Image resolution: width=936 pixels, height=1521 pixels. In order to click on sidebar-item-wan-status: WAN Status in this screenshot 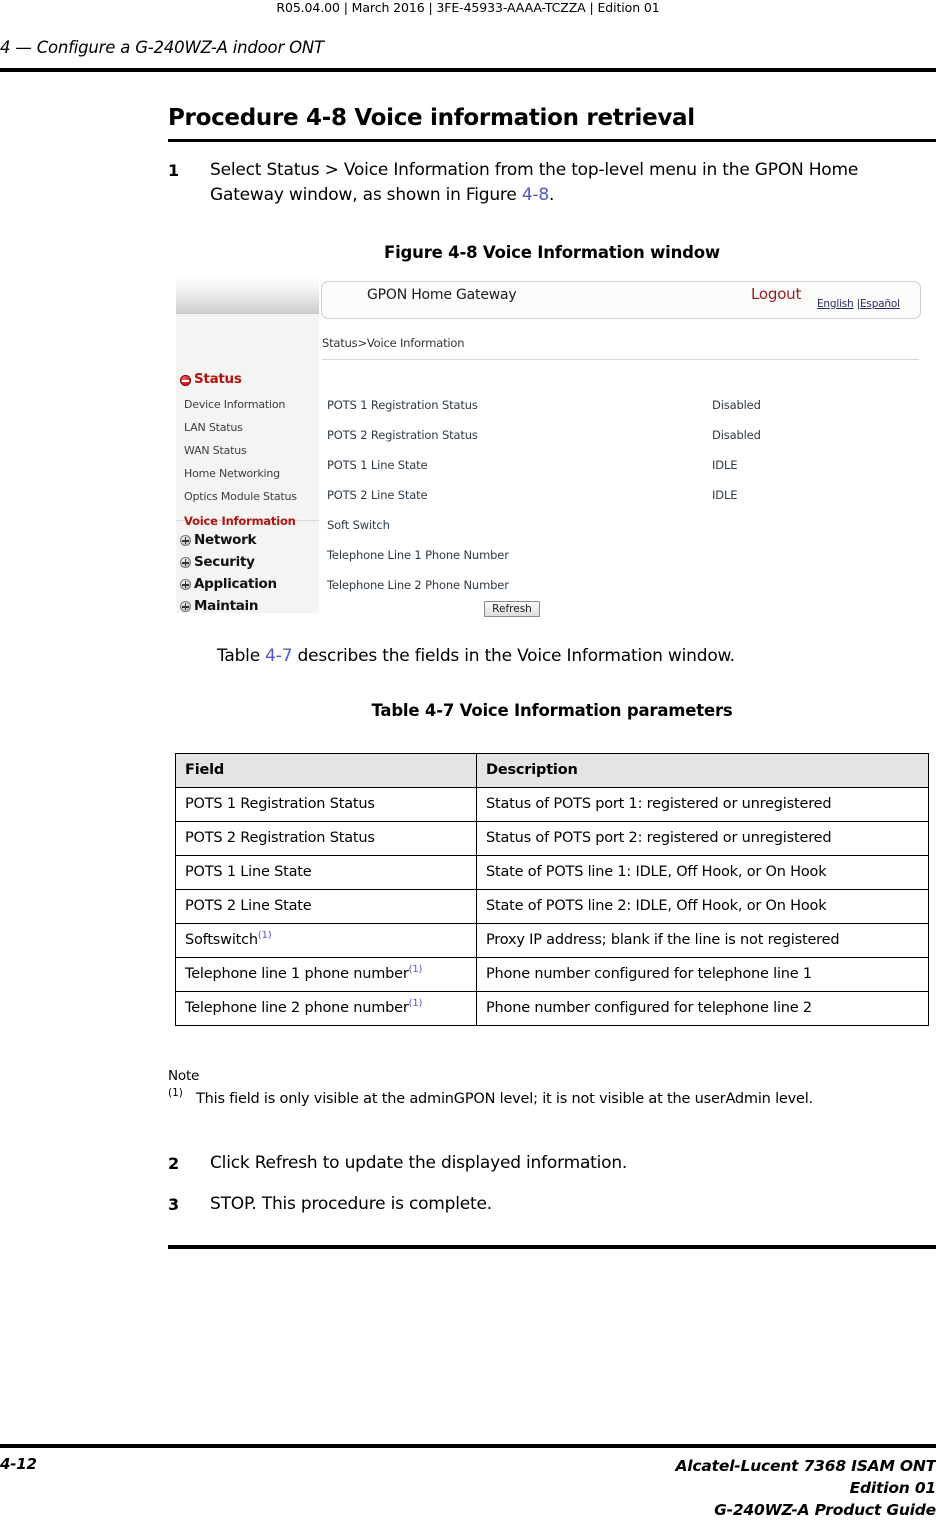, I will do `click(215, 450)`.